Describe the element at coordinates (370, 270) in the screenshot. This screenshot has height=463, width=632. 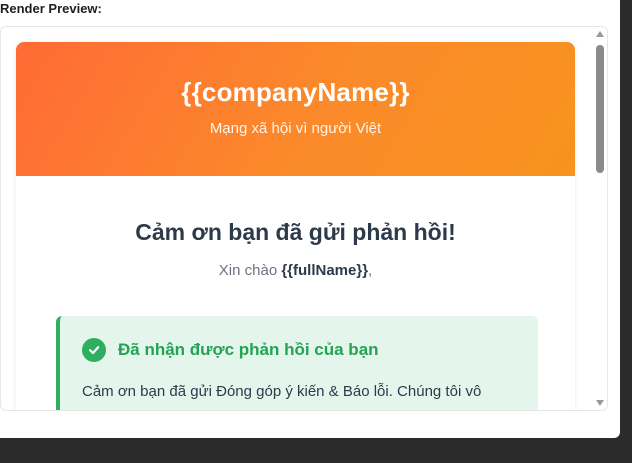
I see `greeting-suffix: ,` at that location.